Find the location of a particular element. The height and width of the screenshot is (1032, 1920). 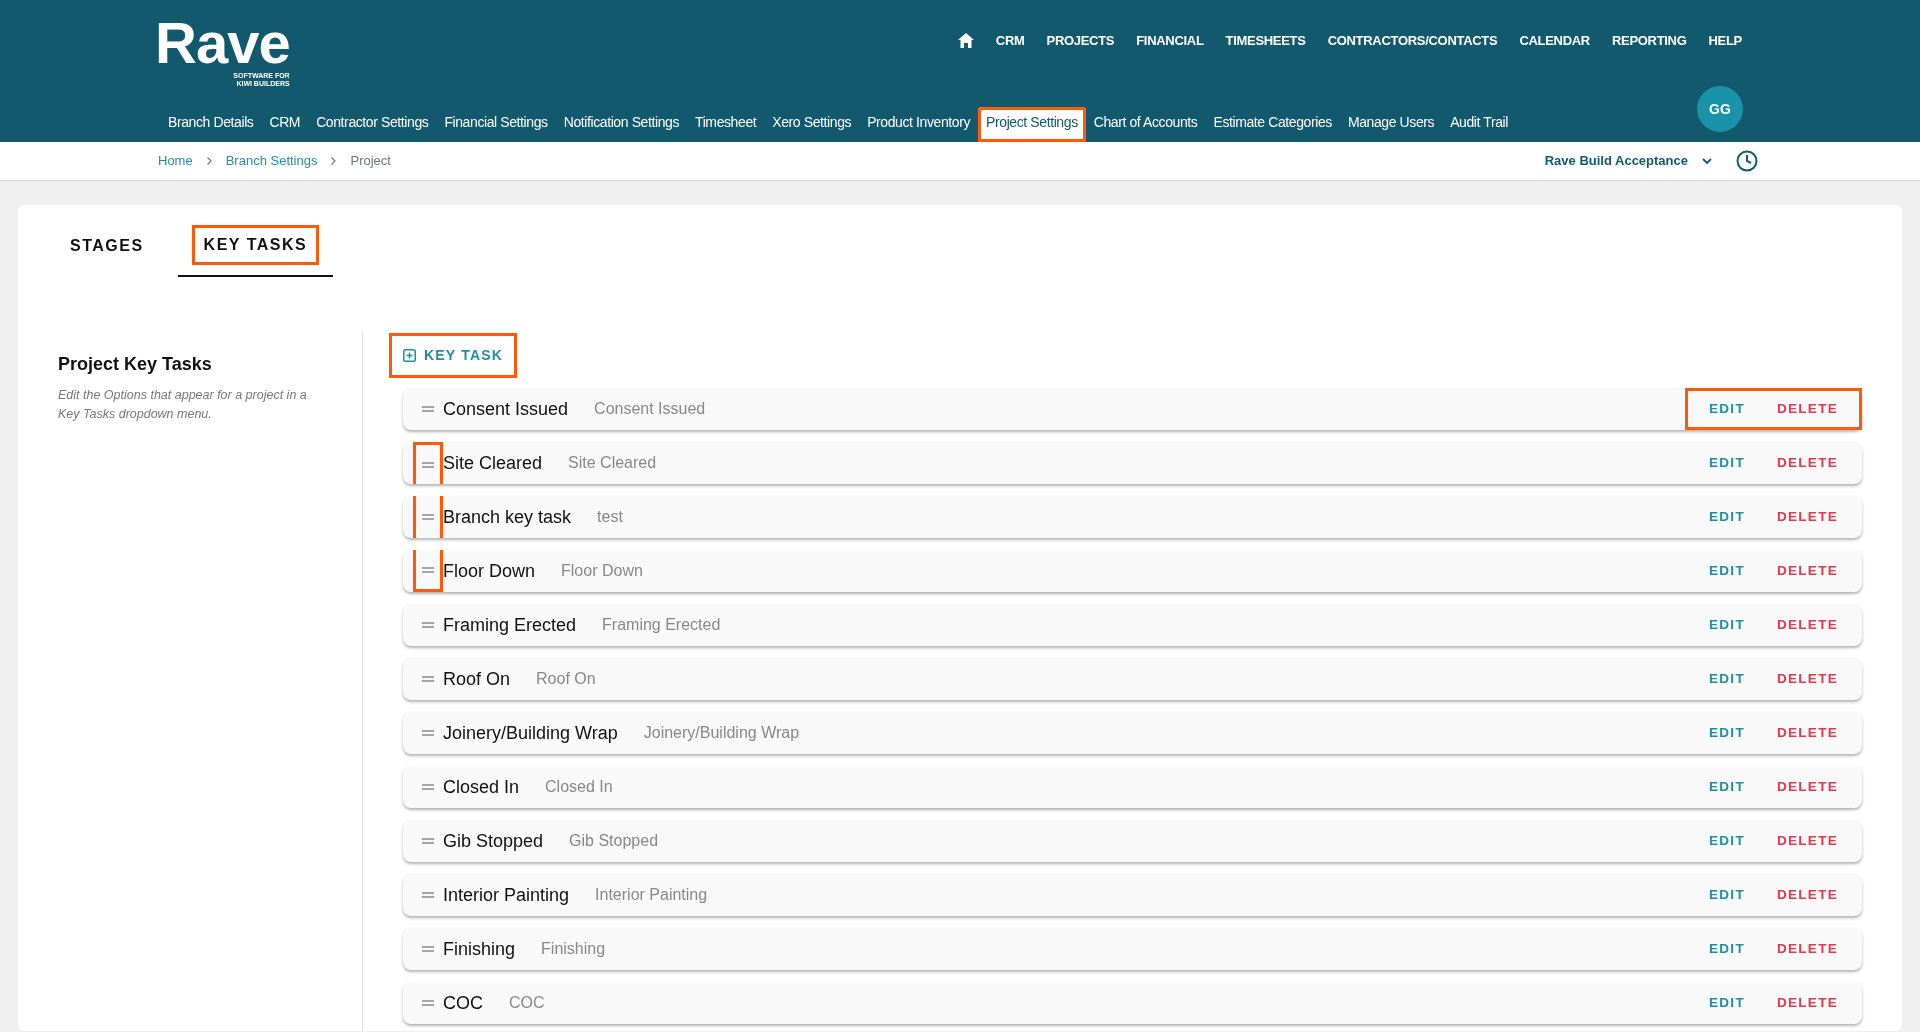

nav-link-item: CALENDAR is located at coordinates (1554, 41).